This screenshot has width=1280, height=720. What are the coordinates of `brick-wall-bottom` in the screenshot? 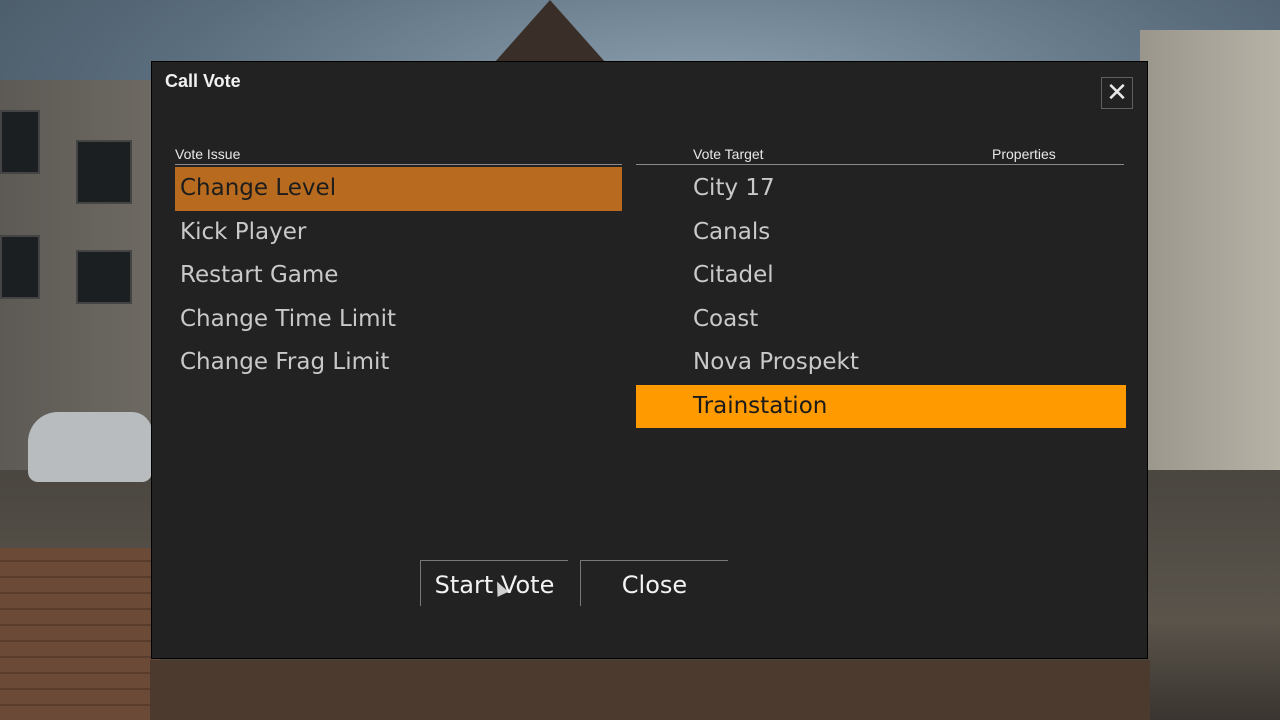 It's located at (650, 690).